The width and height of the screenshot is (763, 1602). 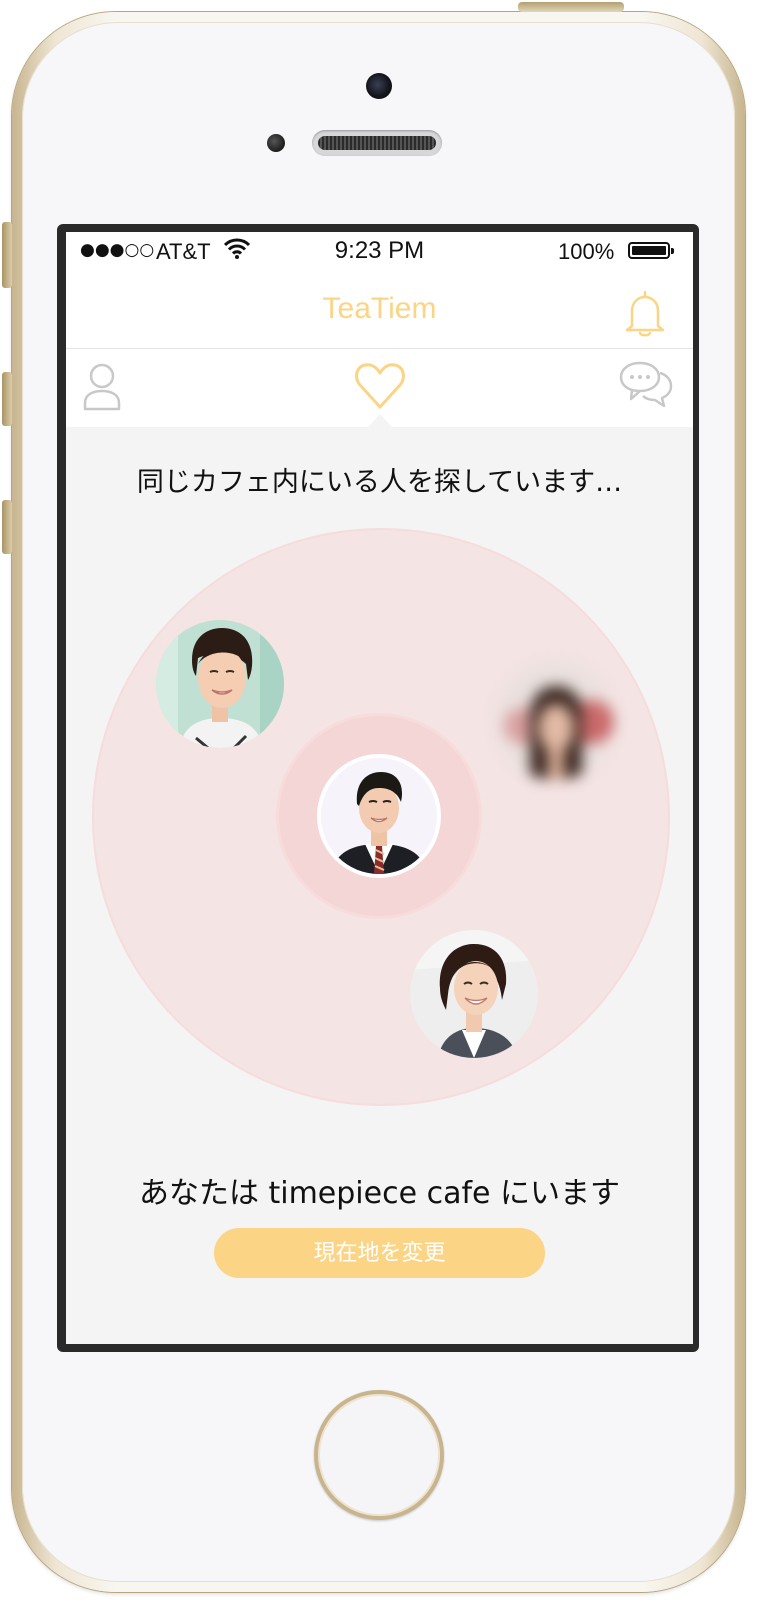 I want to click on nearby-user-avatar-blurred, so click(x=555, y=721).